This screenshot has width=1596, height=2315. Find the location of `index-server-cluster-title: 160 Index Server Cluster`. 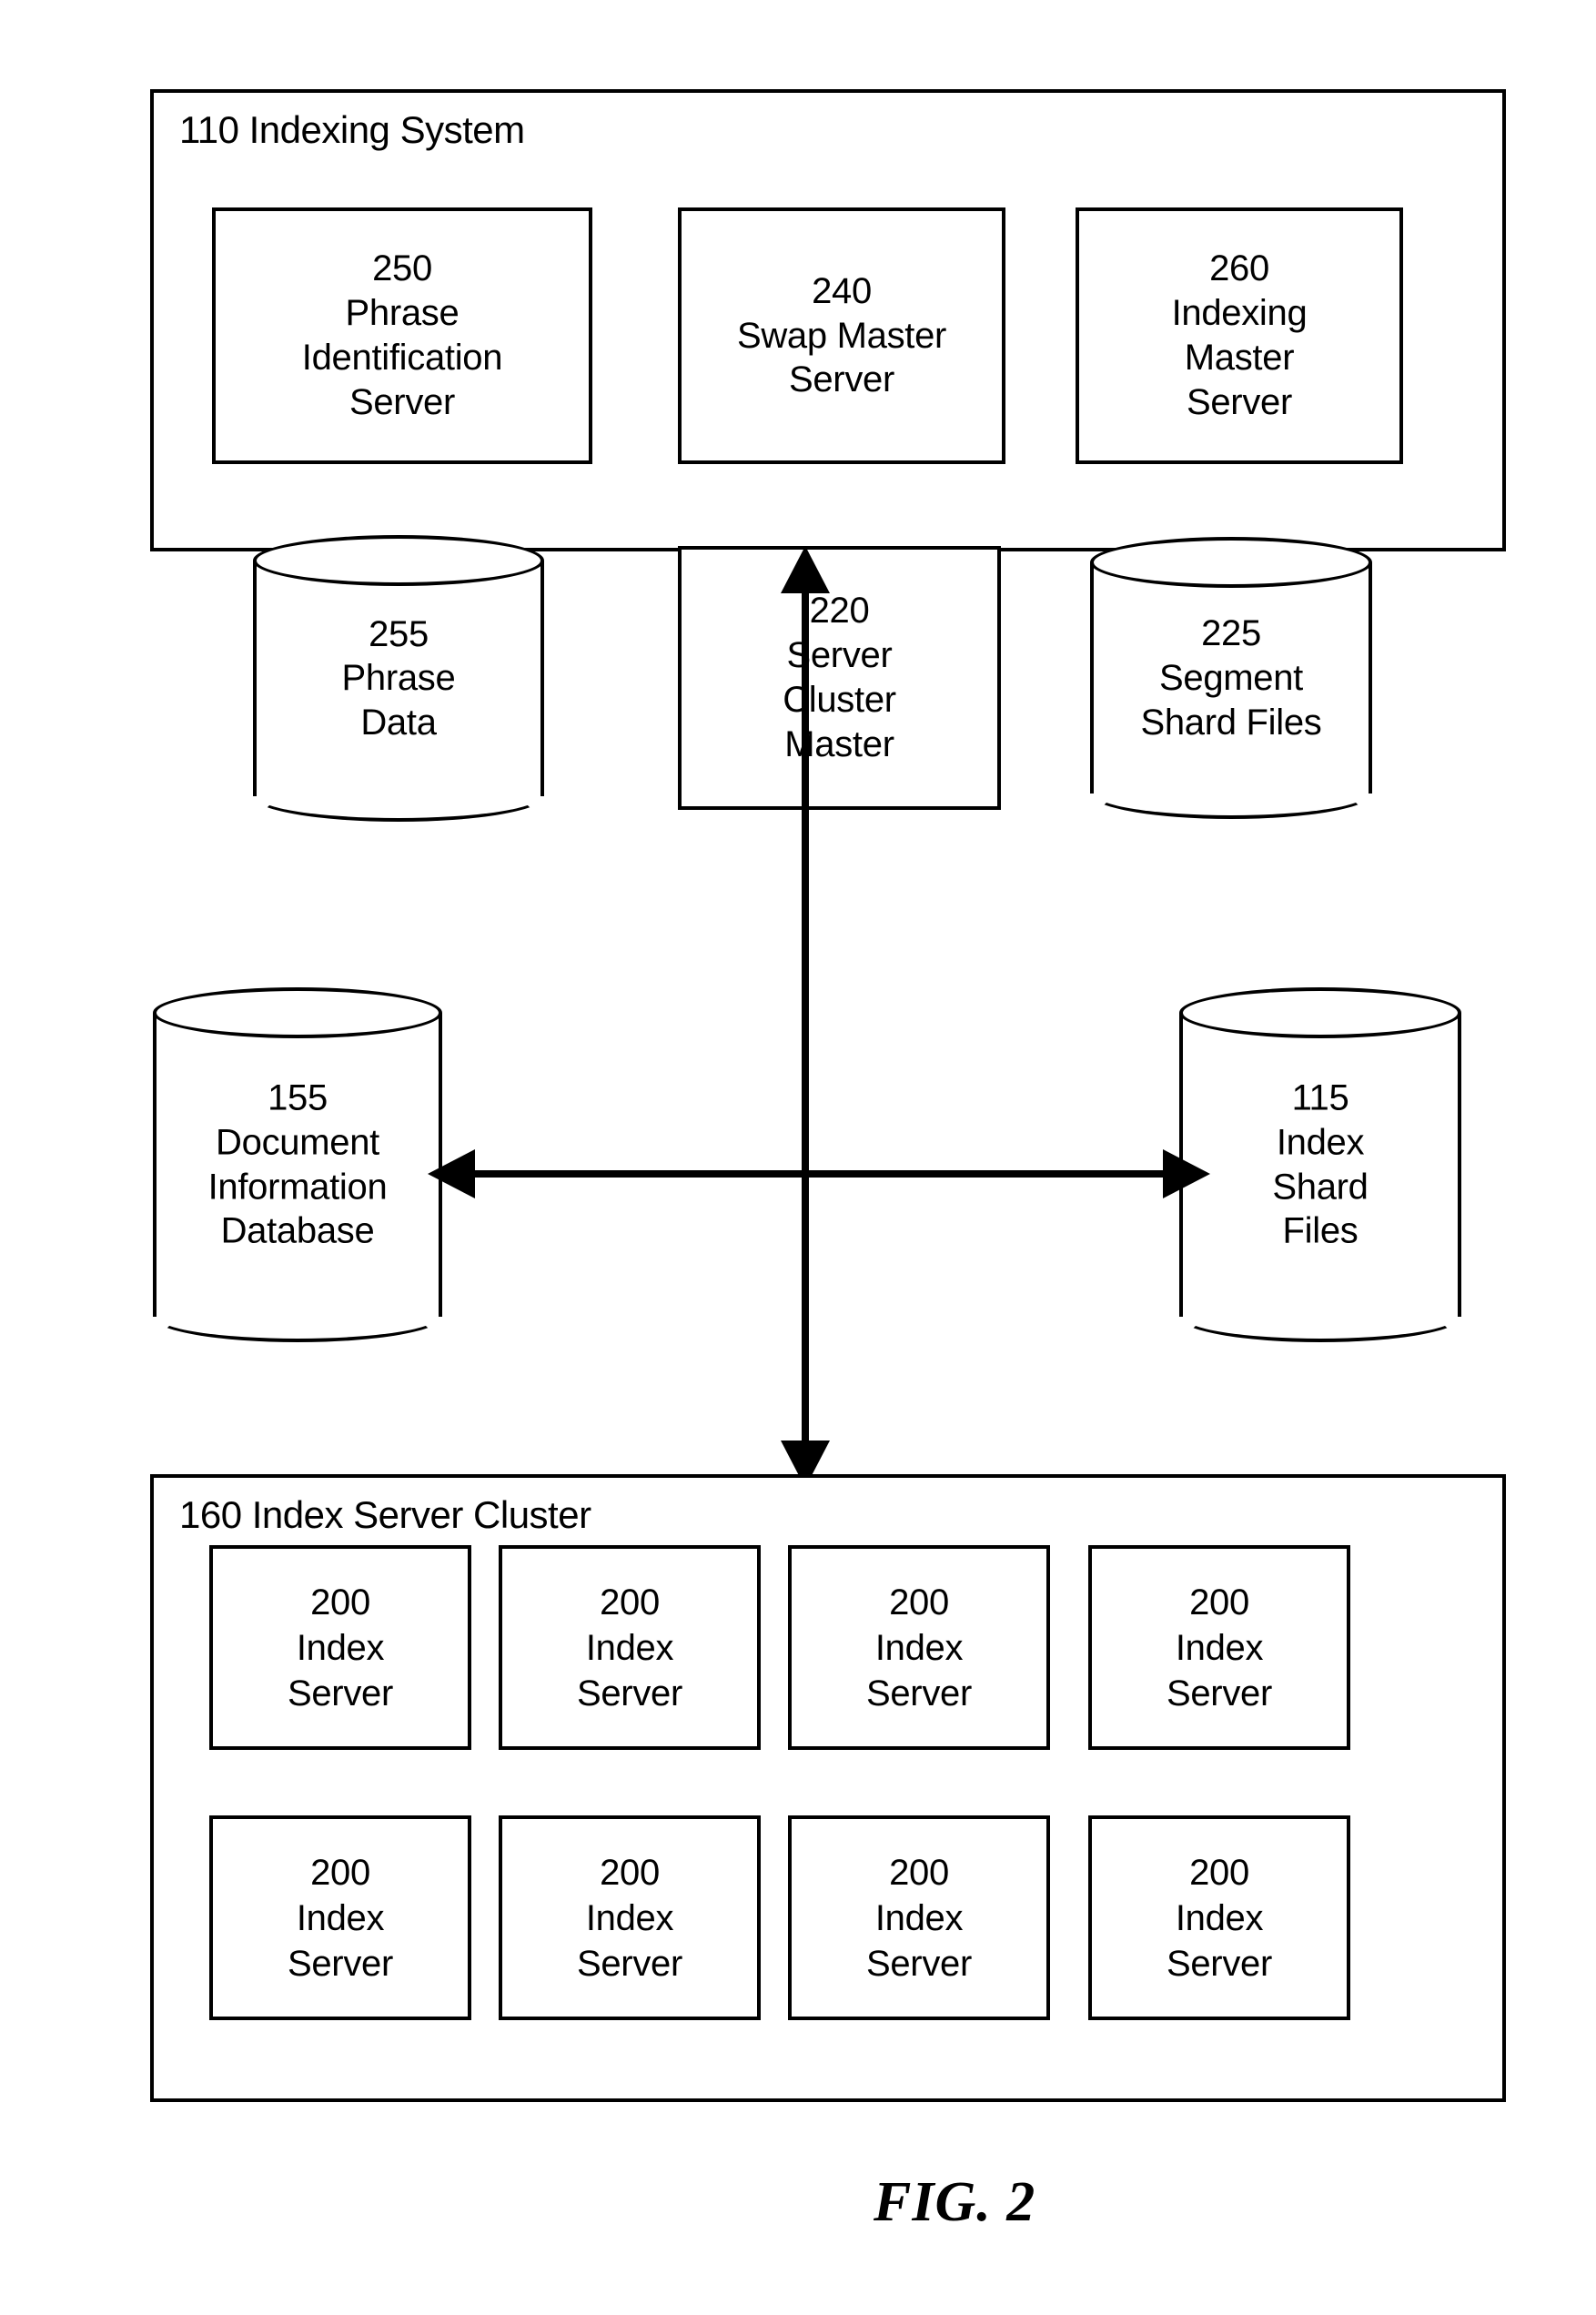

index-server-cluster-title: 160 Index Server Cluster is located at coordinates (385, 1514).